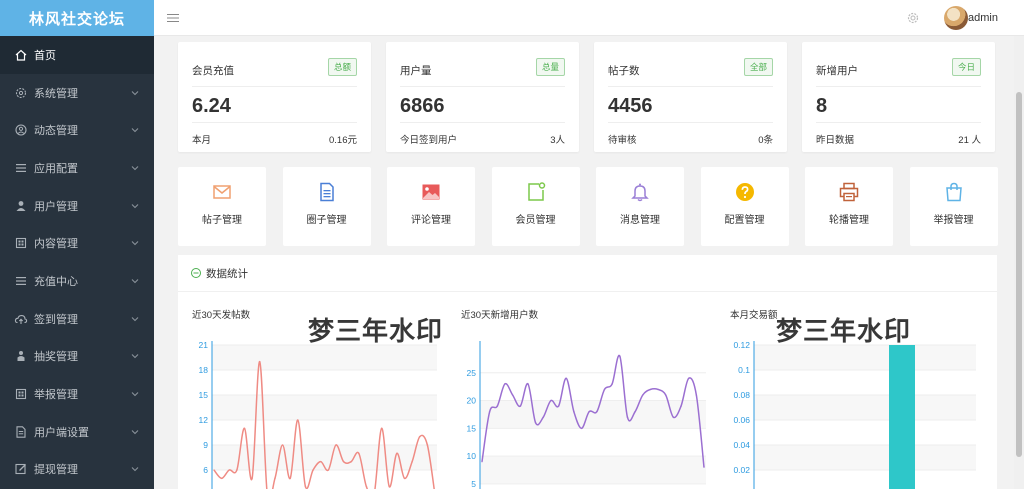  What do you see at coordinates (21, 167) in the screenshot?
I see `list-icon` at bounding box center [21, 167].